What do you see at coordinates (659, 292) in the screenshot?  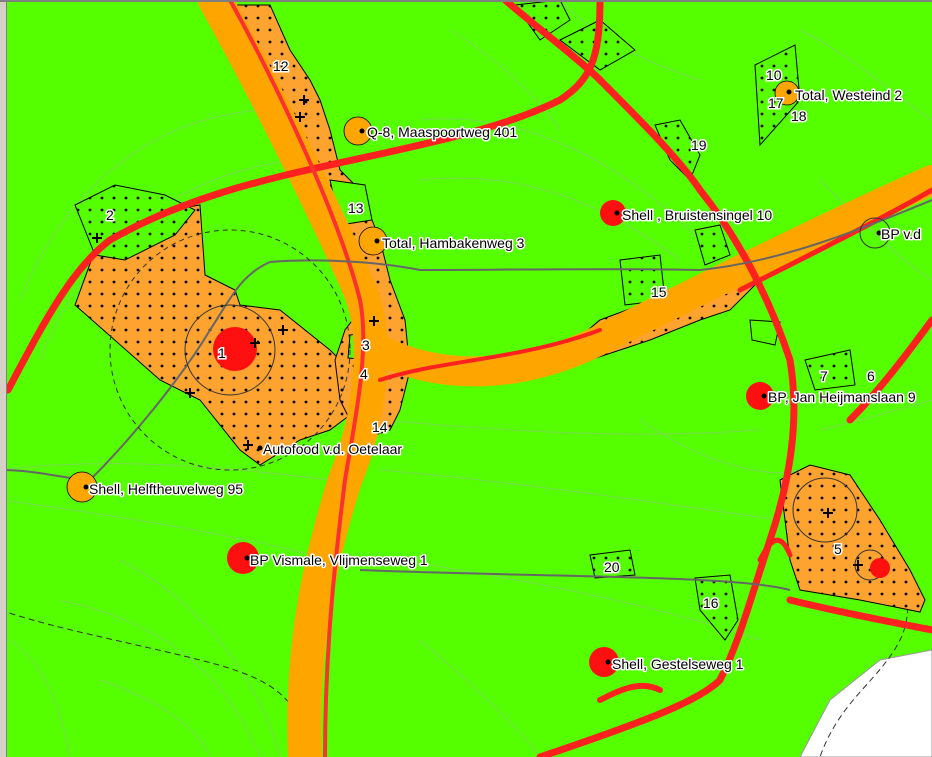 I see `zone-label: 15` at bounding box center [659, 292].